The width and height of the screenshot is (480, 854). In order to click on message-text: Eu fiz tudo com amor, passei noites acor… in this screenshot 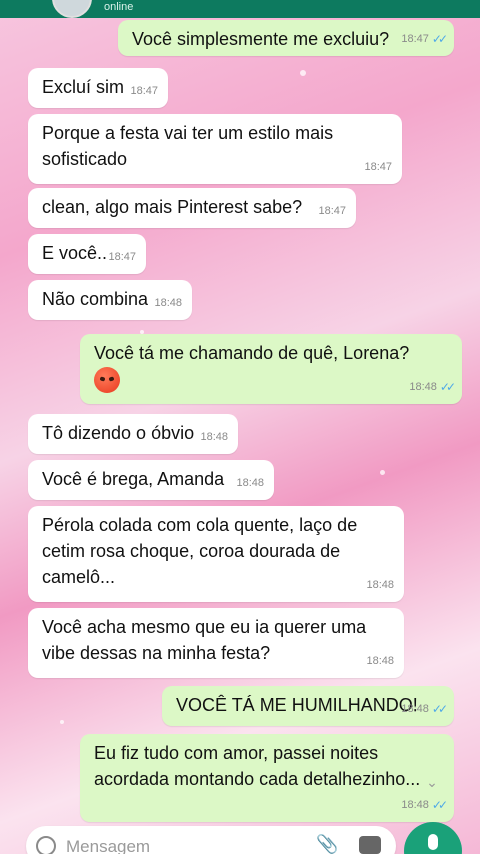, I will do `click(257, 766)`.